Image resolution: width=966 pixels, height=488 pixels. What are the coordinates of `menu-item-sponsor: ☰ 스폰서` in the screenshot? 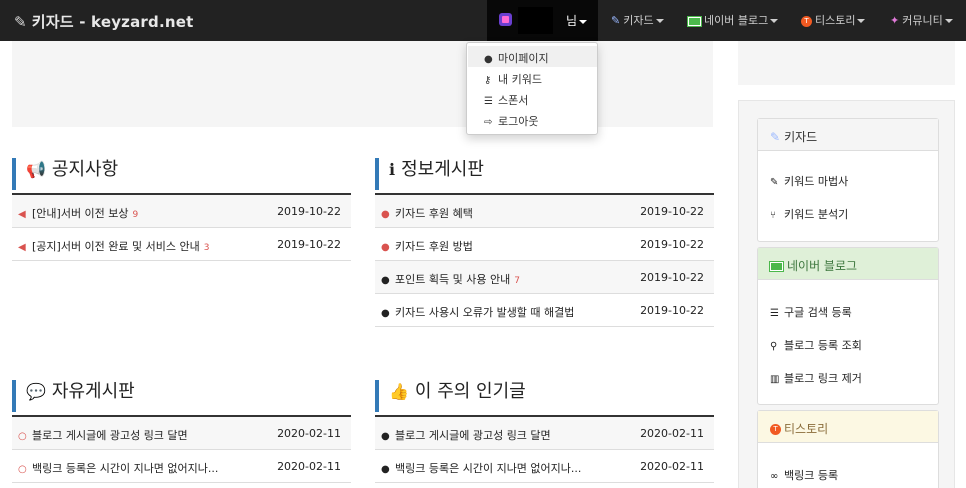 It's located at (532, 98).